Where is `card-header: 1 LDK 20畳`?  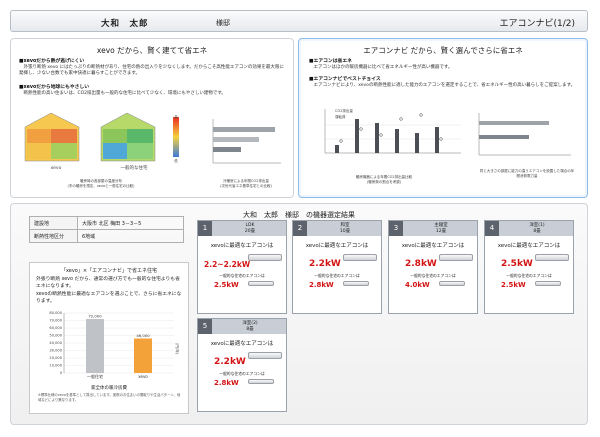
card-header: 1 LDK 20畳 is located at coordinates (242, 228).